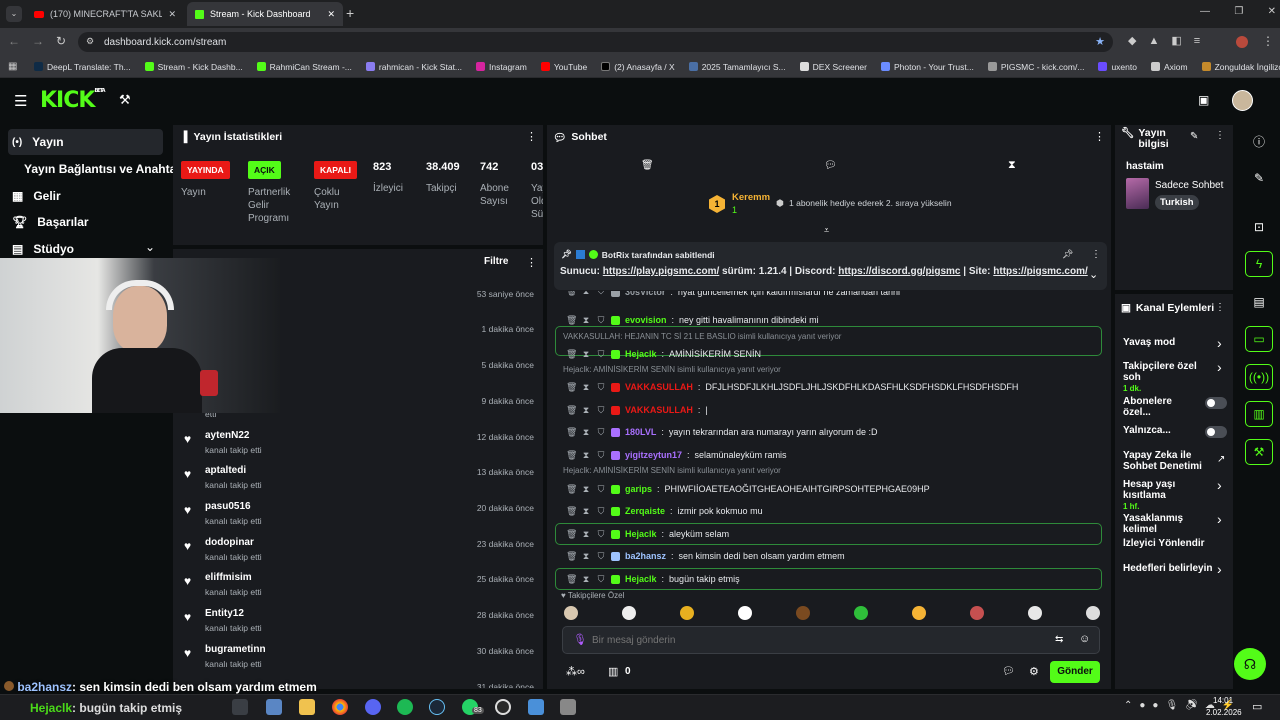 The image size is (1280, 720). I want to click on sidebar-item-yayin-label: (•) Yayın, so click(38, 142).